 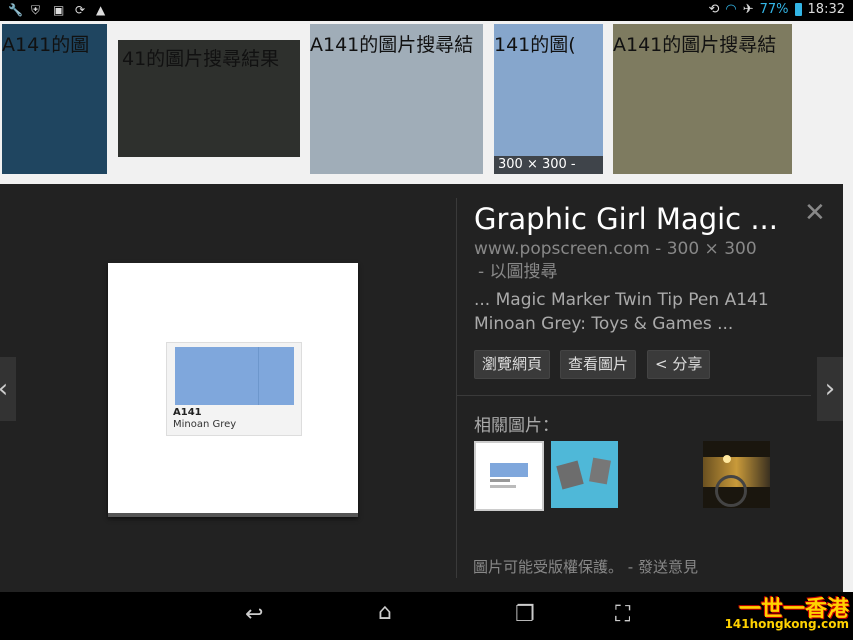 I want to click on navigation-bar: ↩ ⌂ ❐ ⛶ 一世一香港 141hongkong.com, so click(x=426, y=616).